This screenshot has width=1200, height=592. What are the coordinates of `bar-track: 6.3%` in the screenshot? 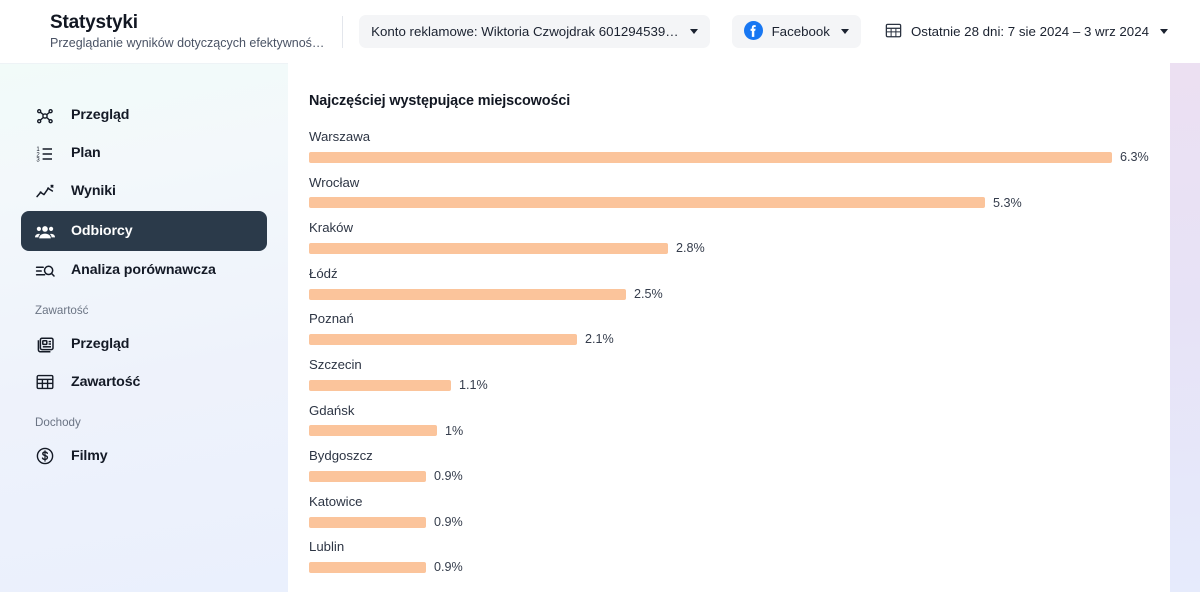 It's located at (744, 157).